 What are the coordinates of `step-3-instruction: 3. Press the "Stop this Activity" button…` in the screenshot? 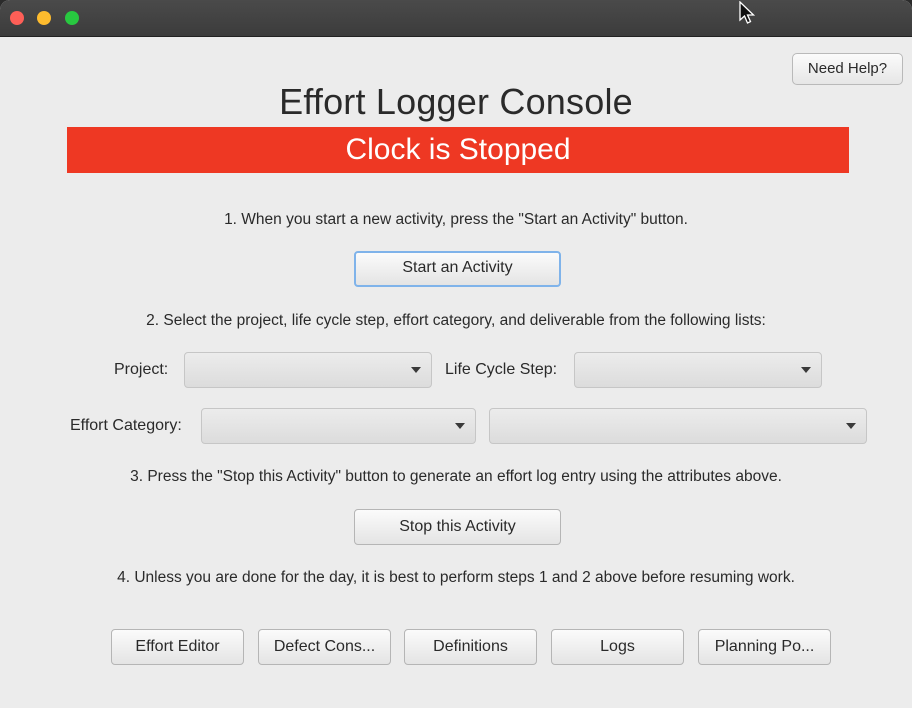 It's located at (456, 476).